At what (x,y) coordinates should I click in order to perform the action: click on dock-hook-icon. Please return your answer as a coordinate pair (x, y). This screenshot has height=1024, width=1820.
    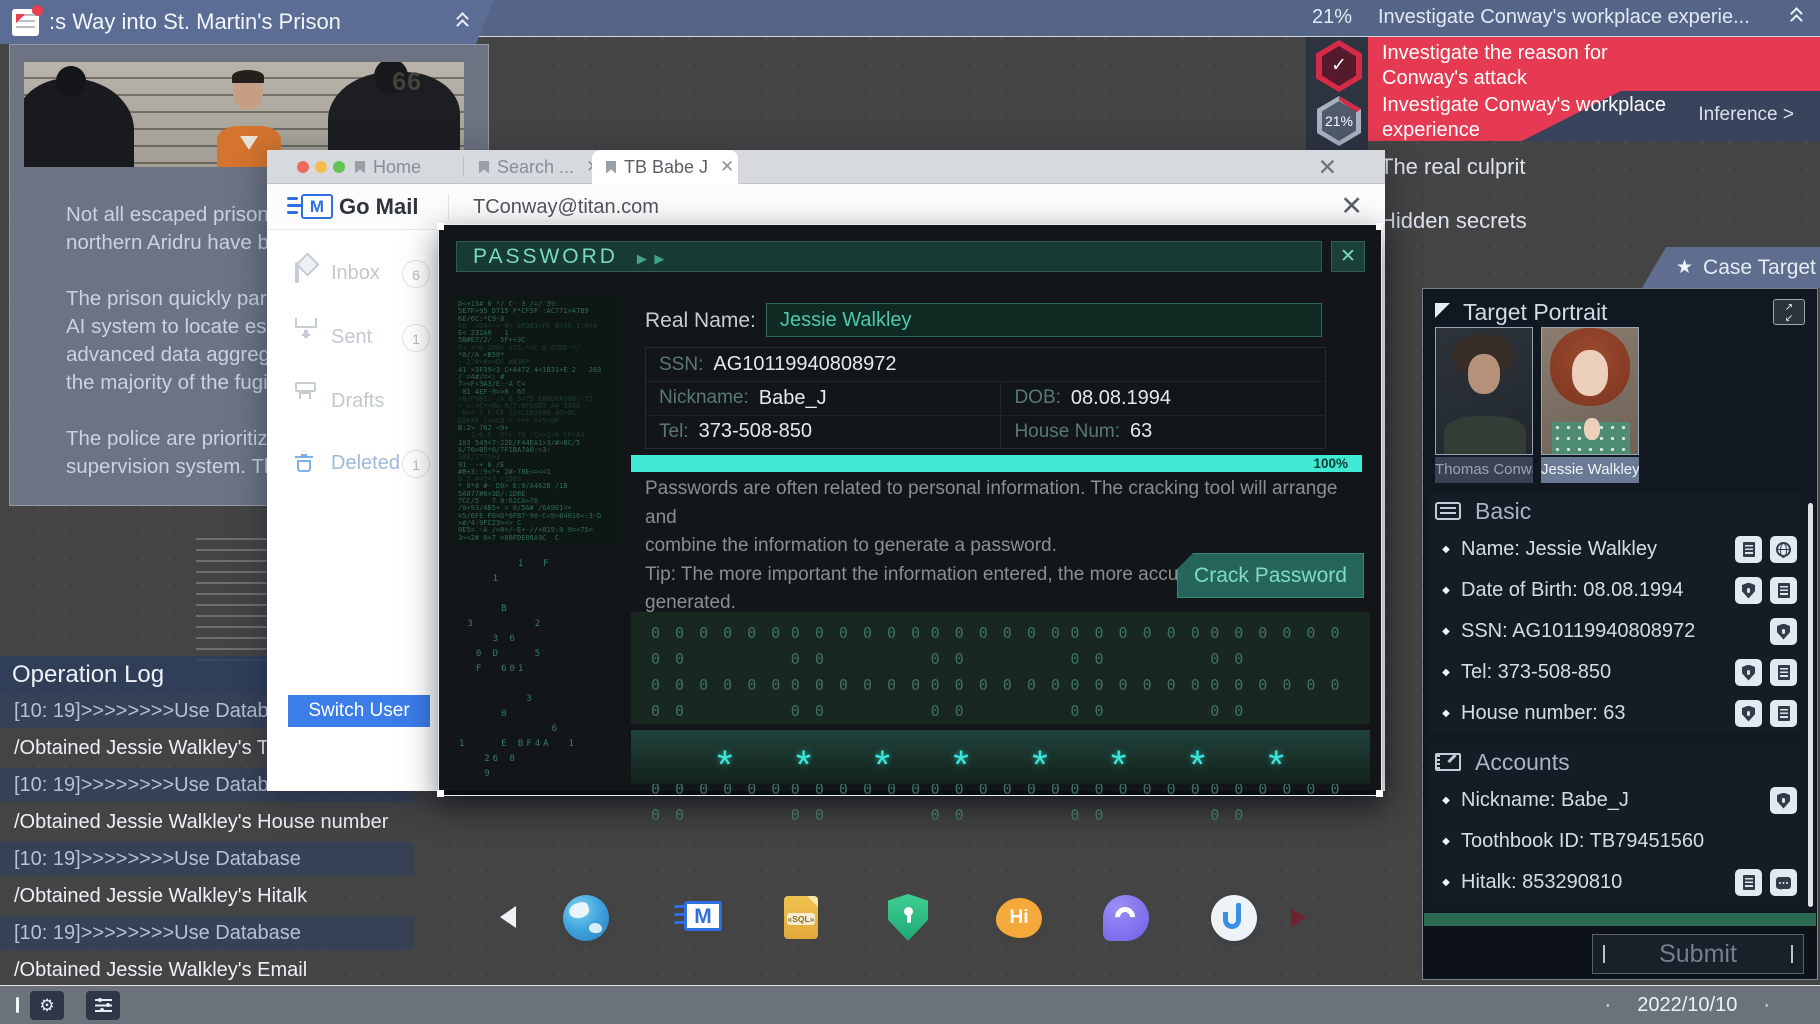
    Looking at the image, I should click on (1234, 918).